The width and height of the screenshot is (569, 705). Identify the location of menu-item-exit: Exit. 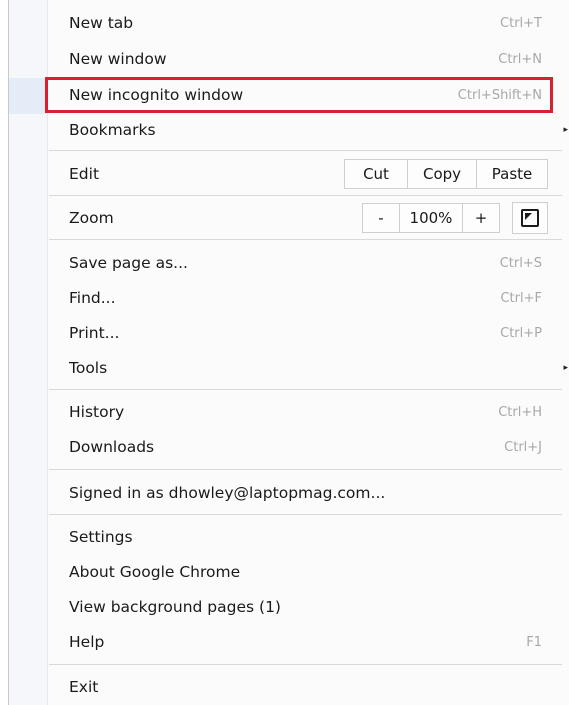
(308, 687).